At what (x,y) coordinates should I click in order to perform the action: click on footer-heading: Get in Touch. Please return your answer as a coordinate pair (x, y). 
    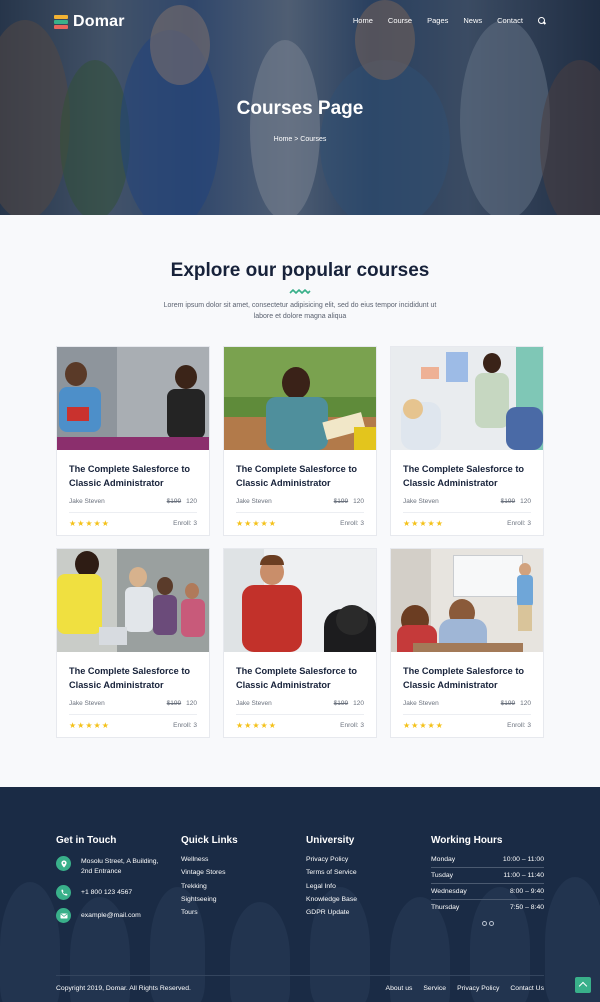
    Looking at the image, I should click on (86, 840).